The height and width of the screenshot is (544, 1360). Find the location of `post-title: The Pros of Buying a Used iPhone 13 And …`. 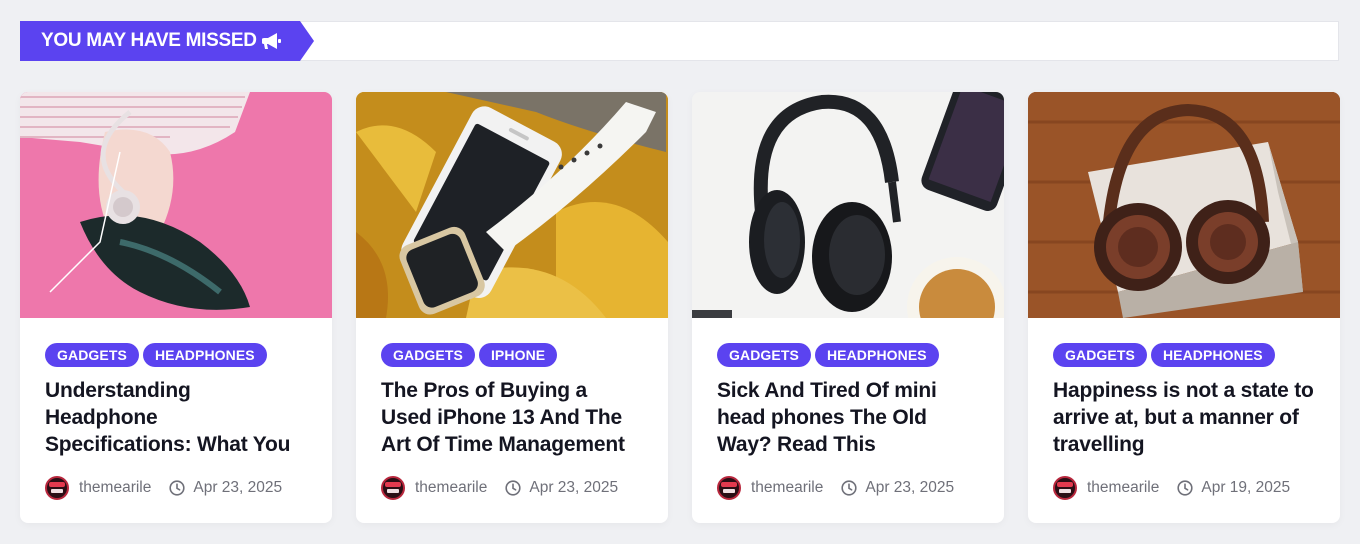

post-title: The Pros of Buying a Used iPhone 13 And … is located at coordinates (512, 417).